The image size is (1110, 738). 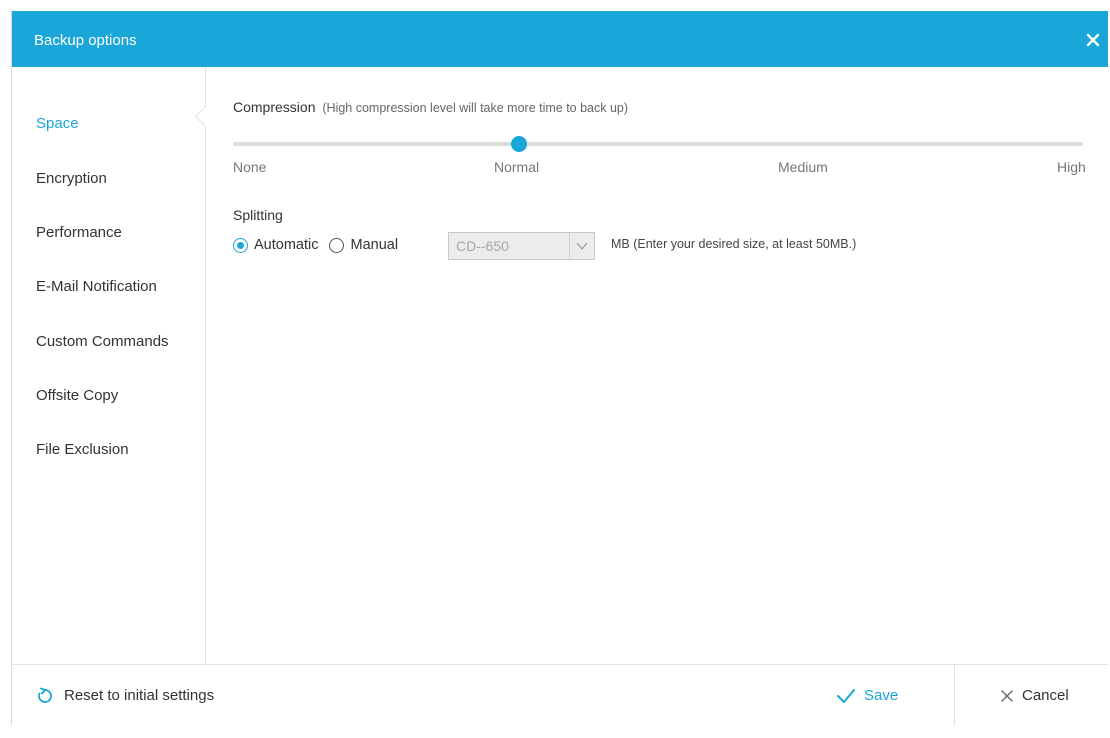 What do you see at coordinates (45, 695) in the screenshot?
I see `reset-icon` at bounding box center [45, 695].